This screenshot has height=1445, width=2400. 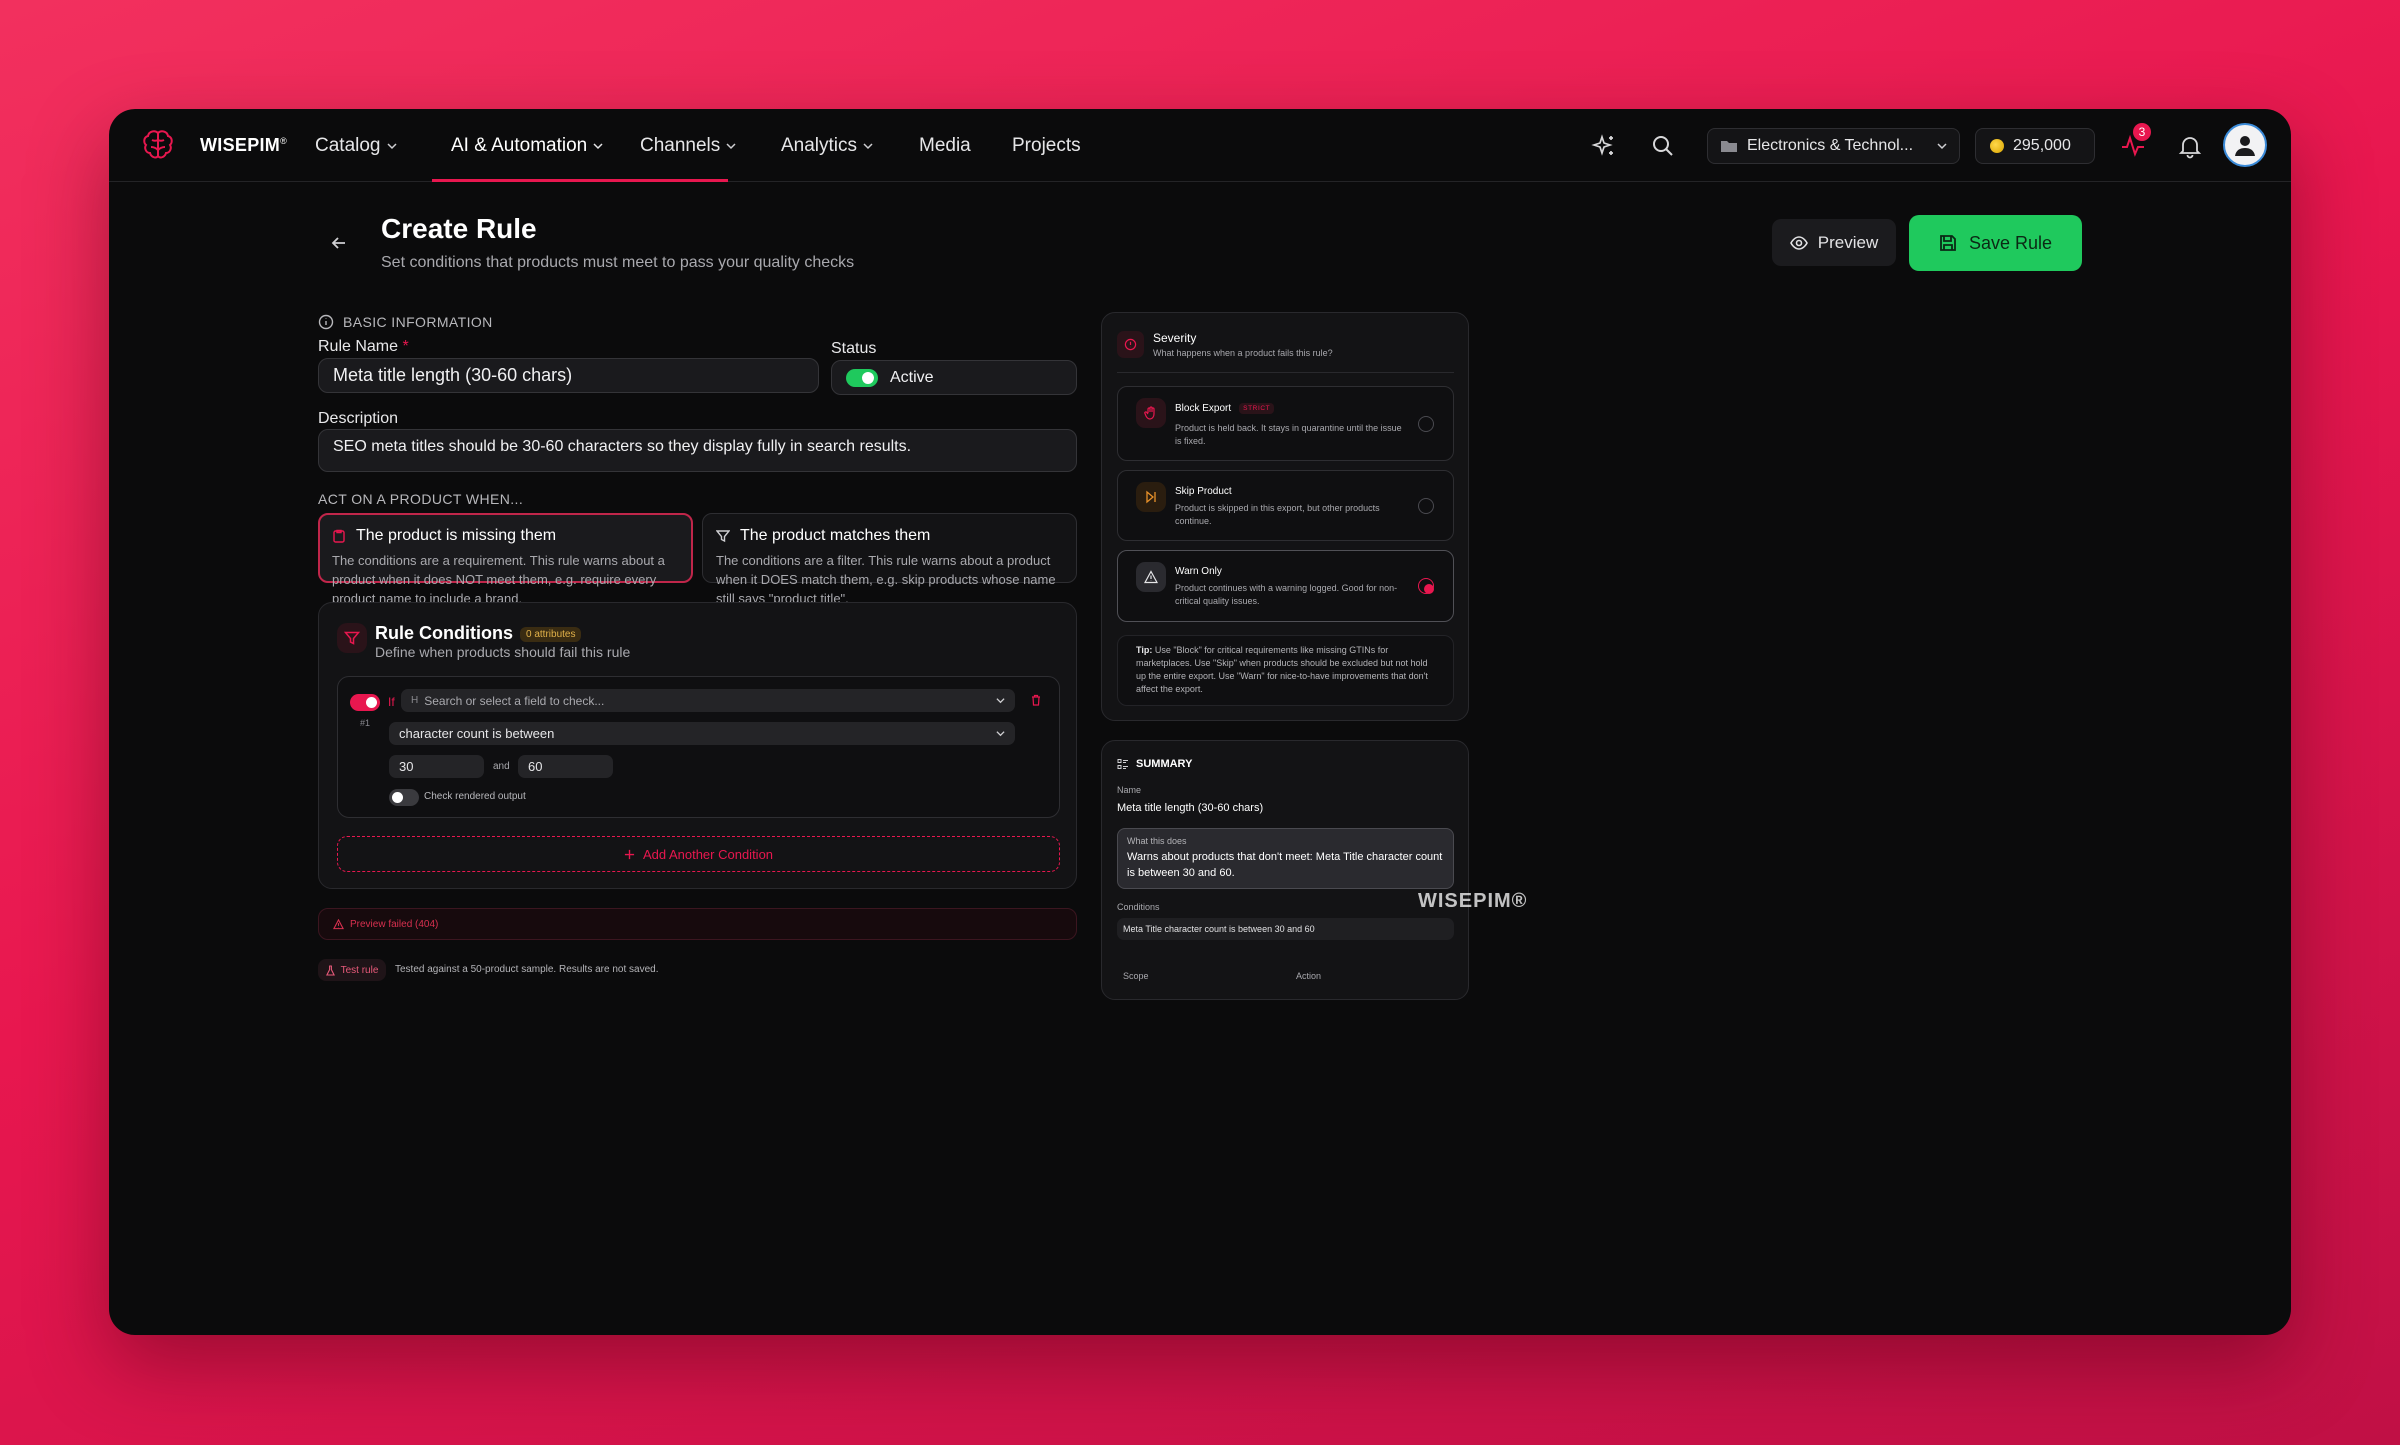 I want to click on test-rule-button: Test rule, so click(x=352, y=970).